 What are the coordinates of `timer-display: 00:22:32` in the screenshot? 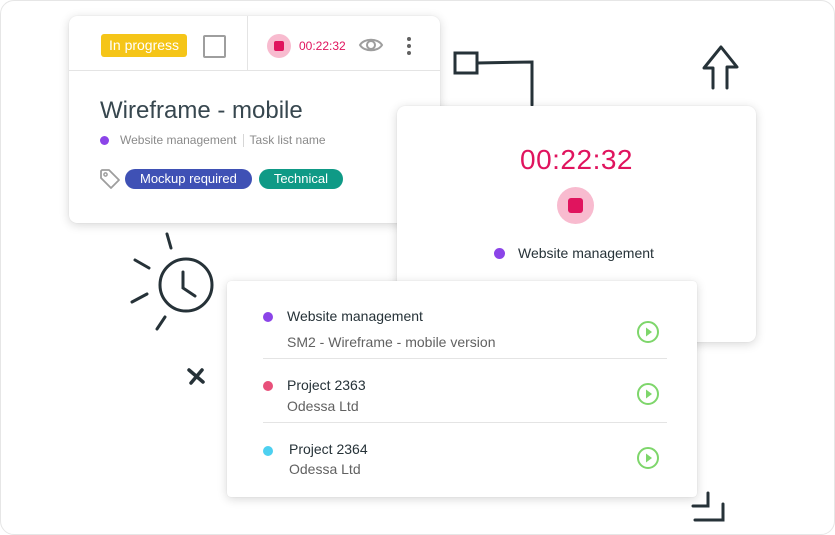 It's located at (576, 159).